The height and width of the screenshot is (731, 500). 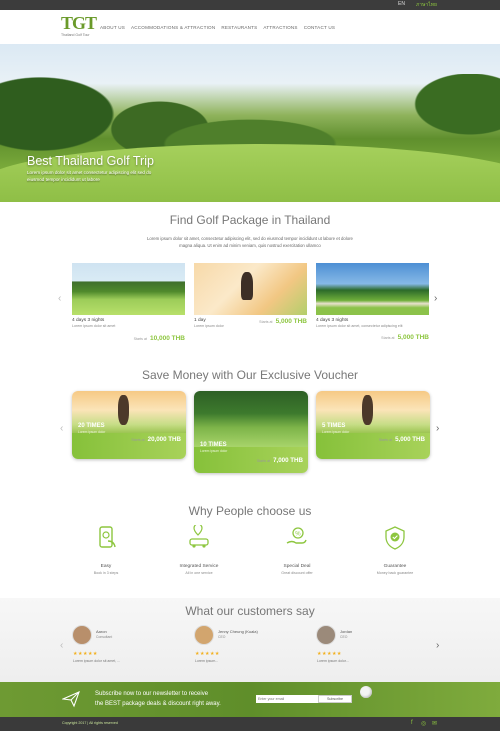 I want to click on voucher-times: 5 TIMES, so click(x=334, y=426).